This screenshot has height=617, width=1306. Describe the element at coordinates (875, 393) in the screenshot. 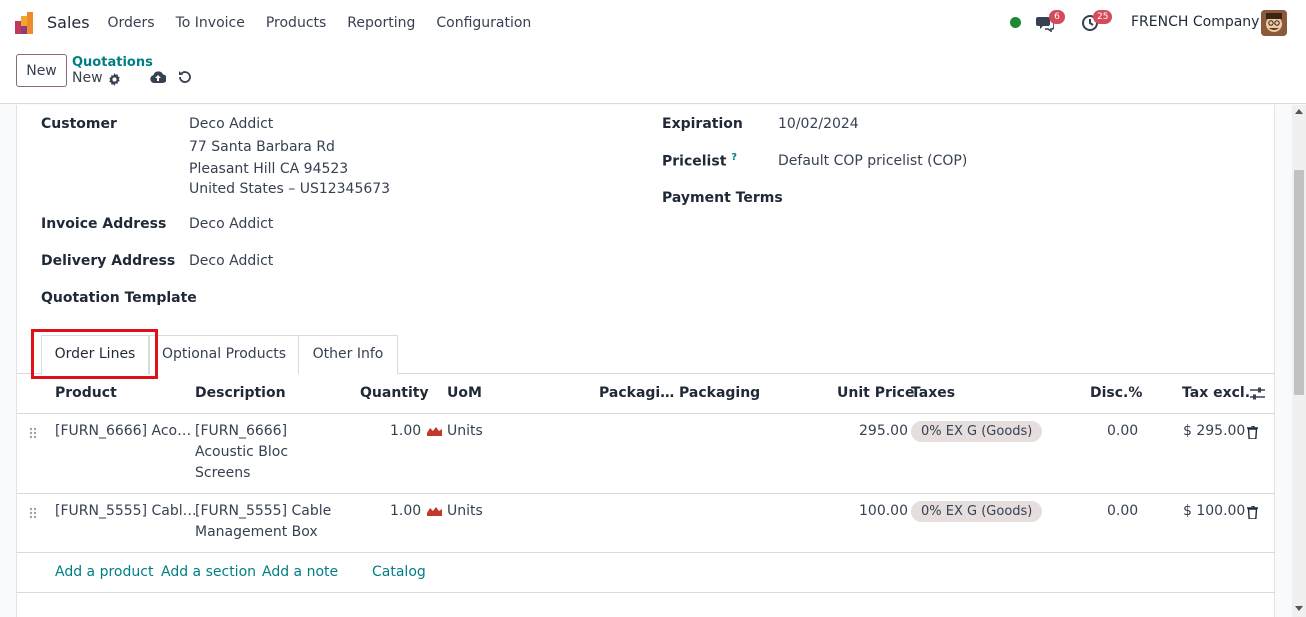

I see `col-header-unit-price: Unit Price` at that location.